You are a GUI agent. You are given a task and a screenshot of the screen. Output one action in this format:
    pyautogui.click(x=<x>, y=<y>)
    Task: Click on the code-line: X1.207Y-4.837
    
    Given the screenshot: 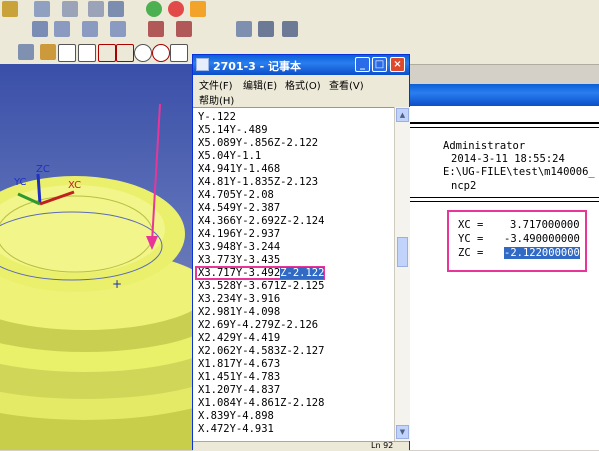 What is the action you would take?
    pyautogui.click(x=239, y=390)
    